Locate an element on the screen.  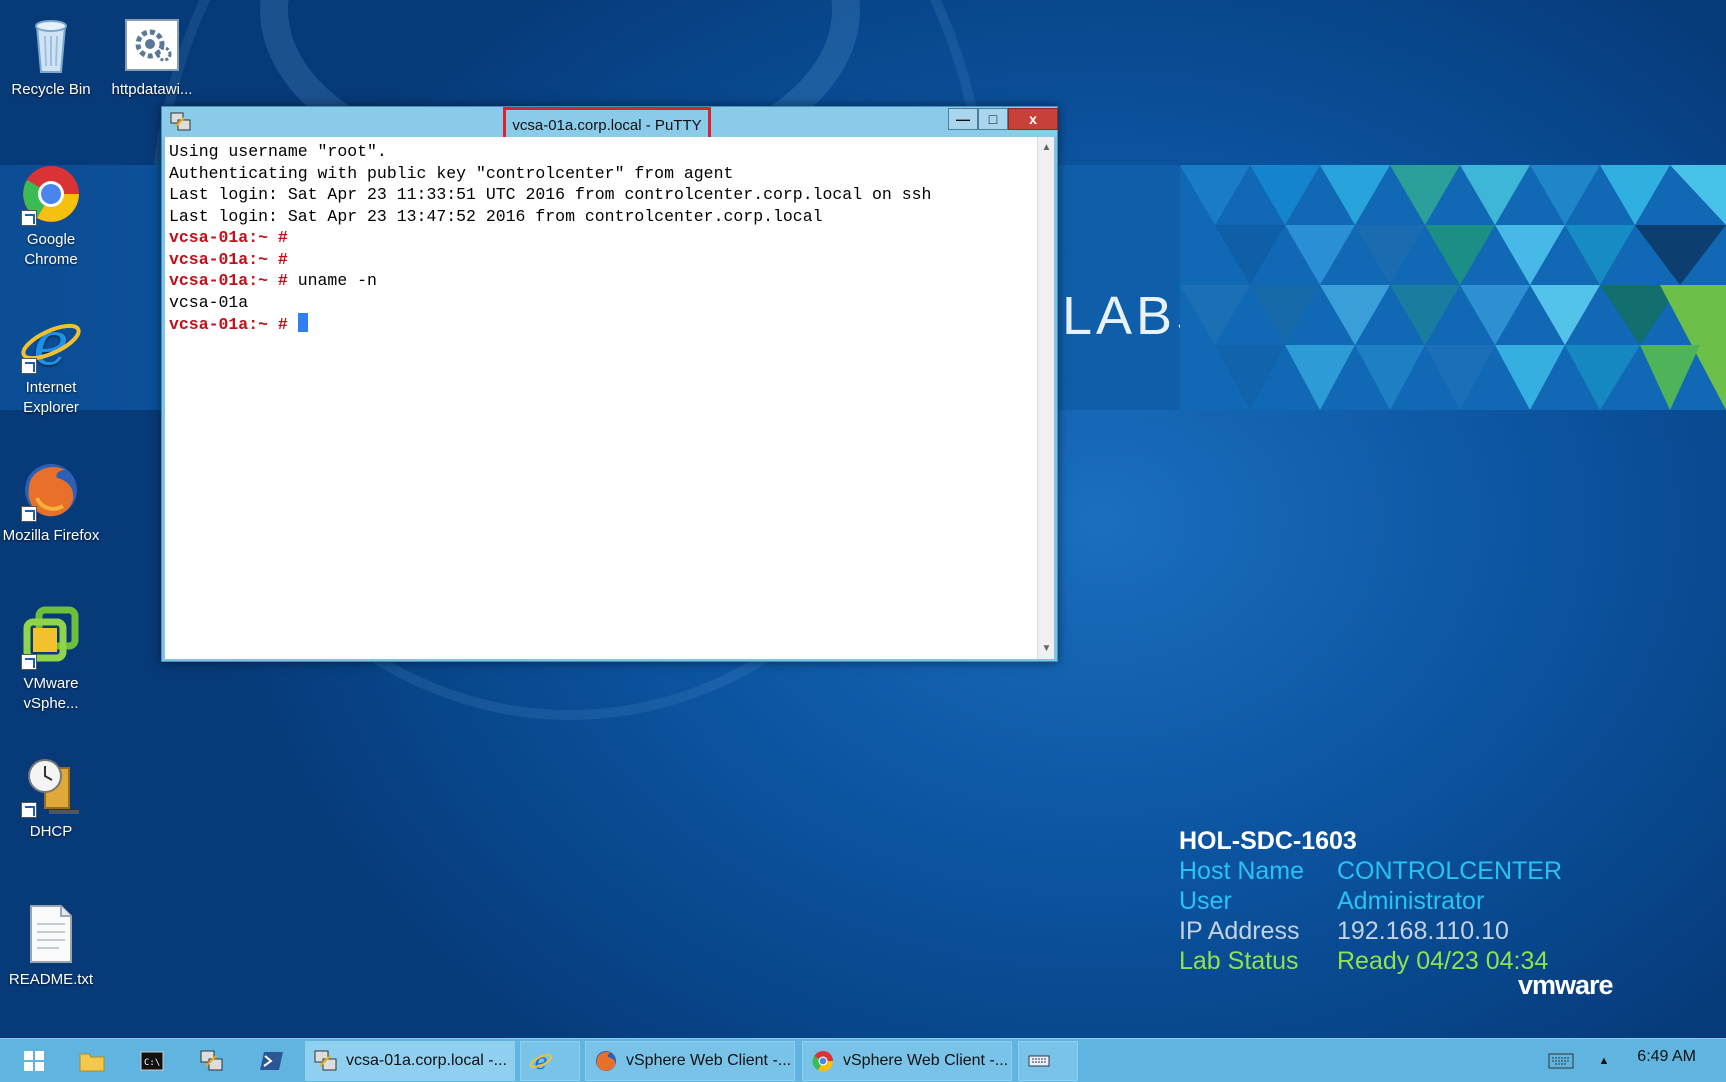
terminal-line: Using username "root". is located at coordinates (603, 152).